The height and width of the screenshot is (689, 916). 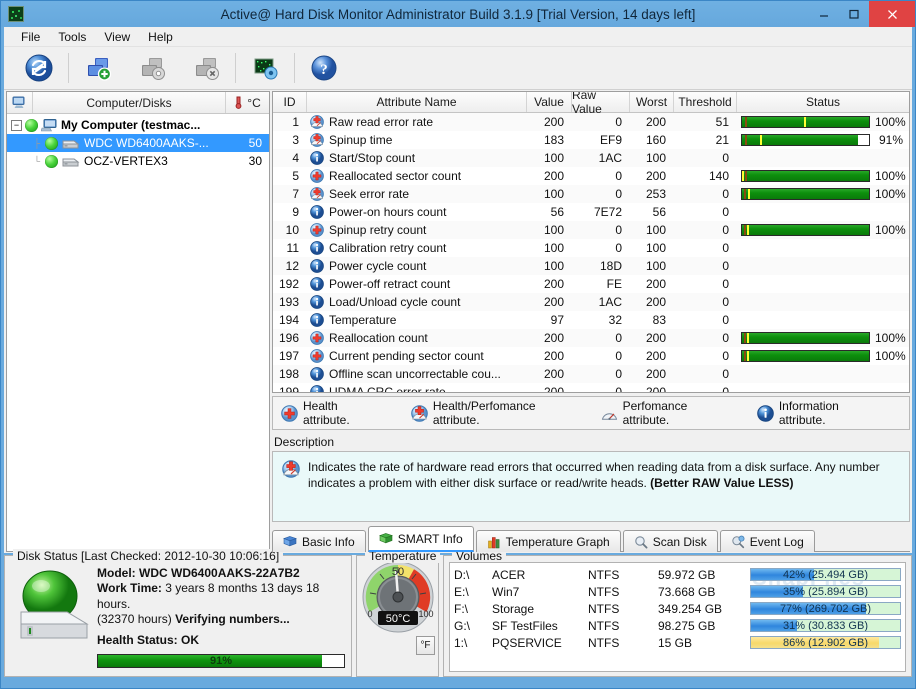 I want to click on cell-attribute-name: Power-on hours count, so click(x=417, y=212).